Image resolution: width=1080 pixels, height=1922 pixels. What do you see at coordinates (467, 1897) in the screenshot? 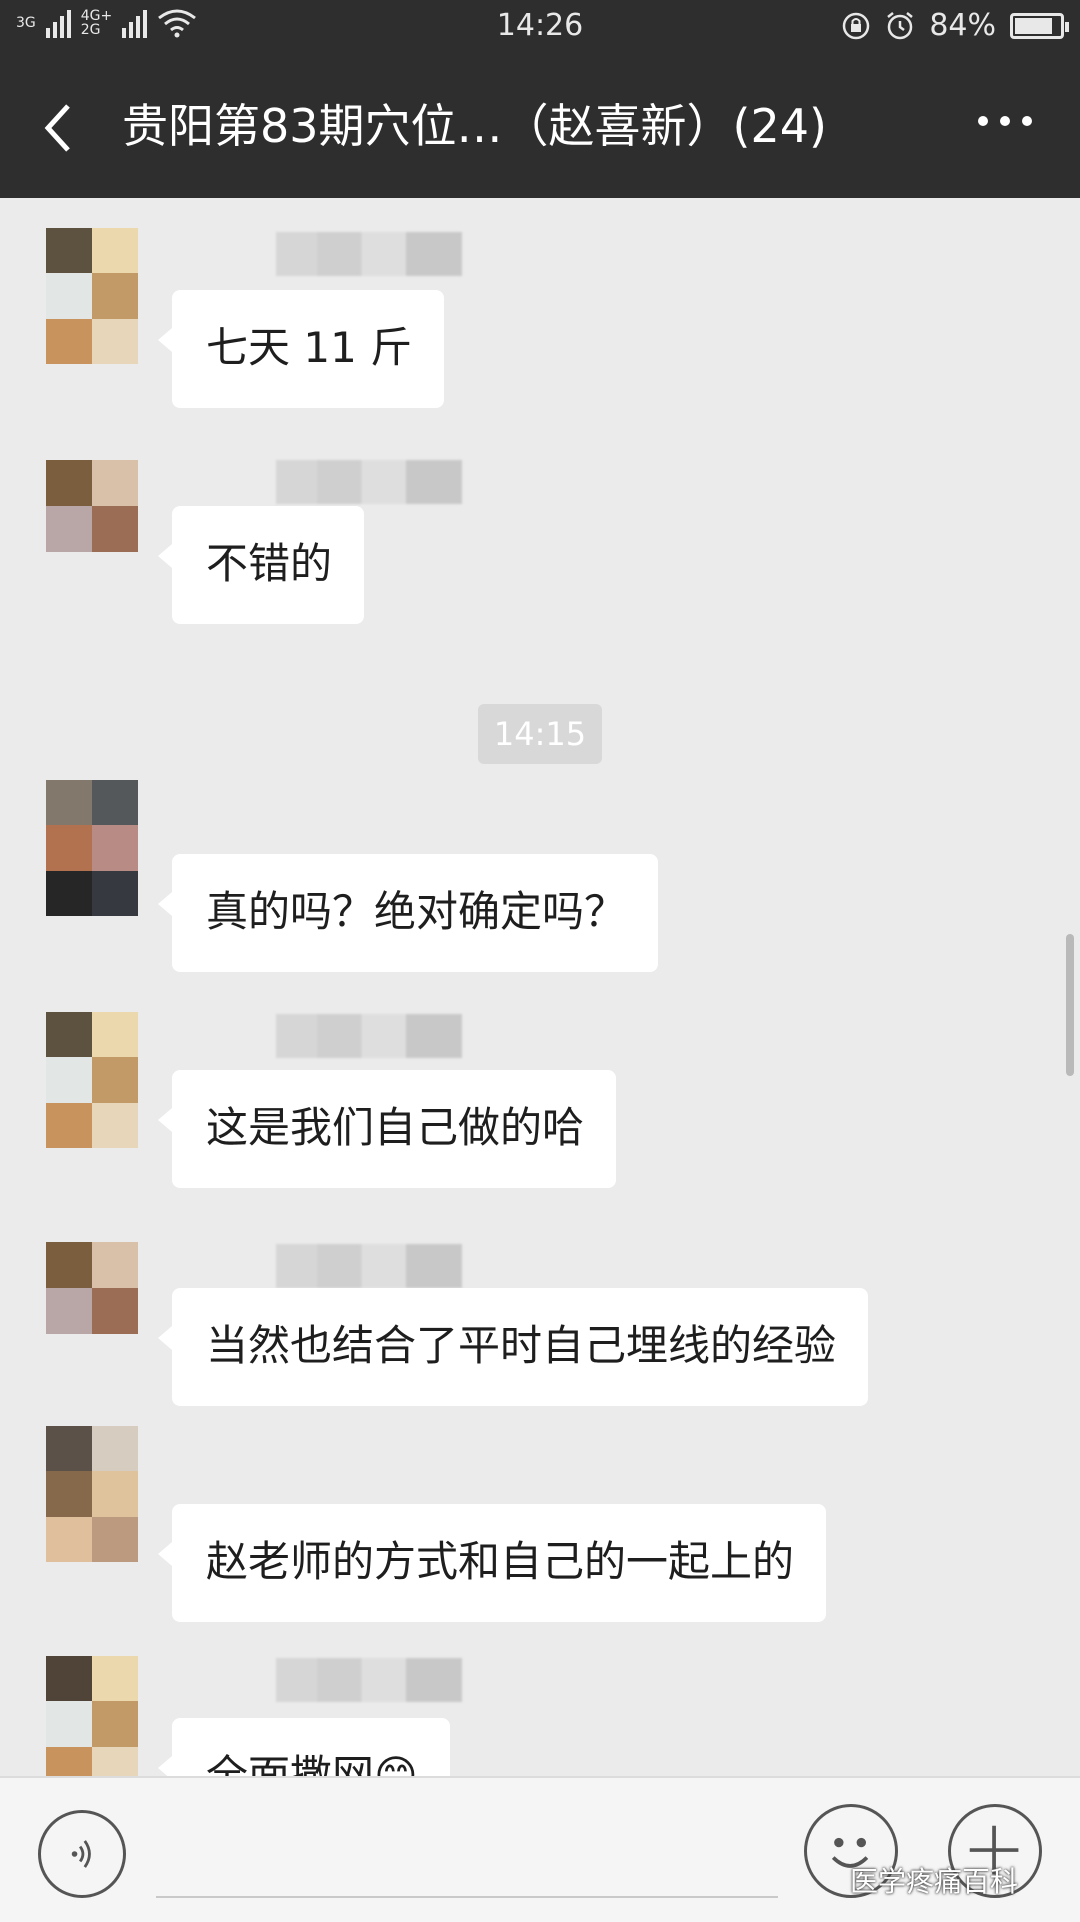
I see `message-input` at bounding box center [467, 1897].